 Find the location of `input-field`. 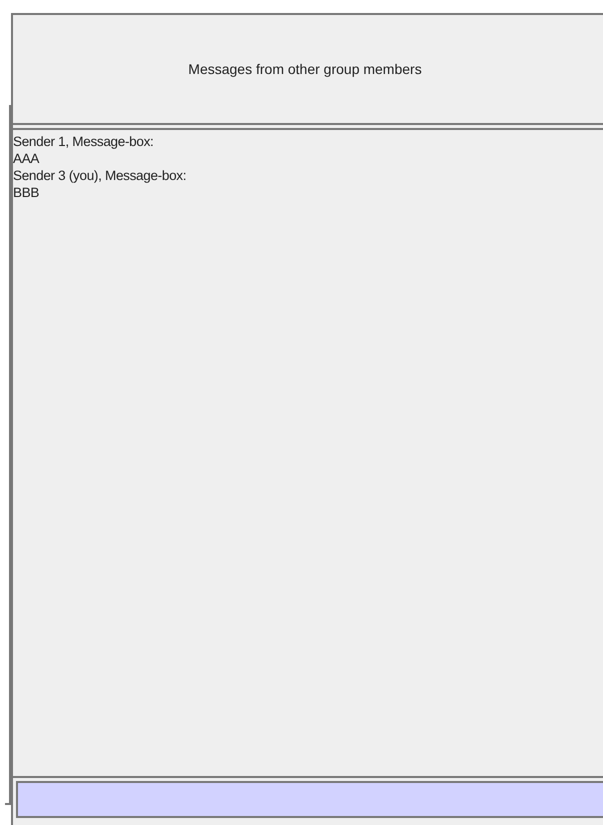

input-field is located at coordinates (309, 799).